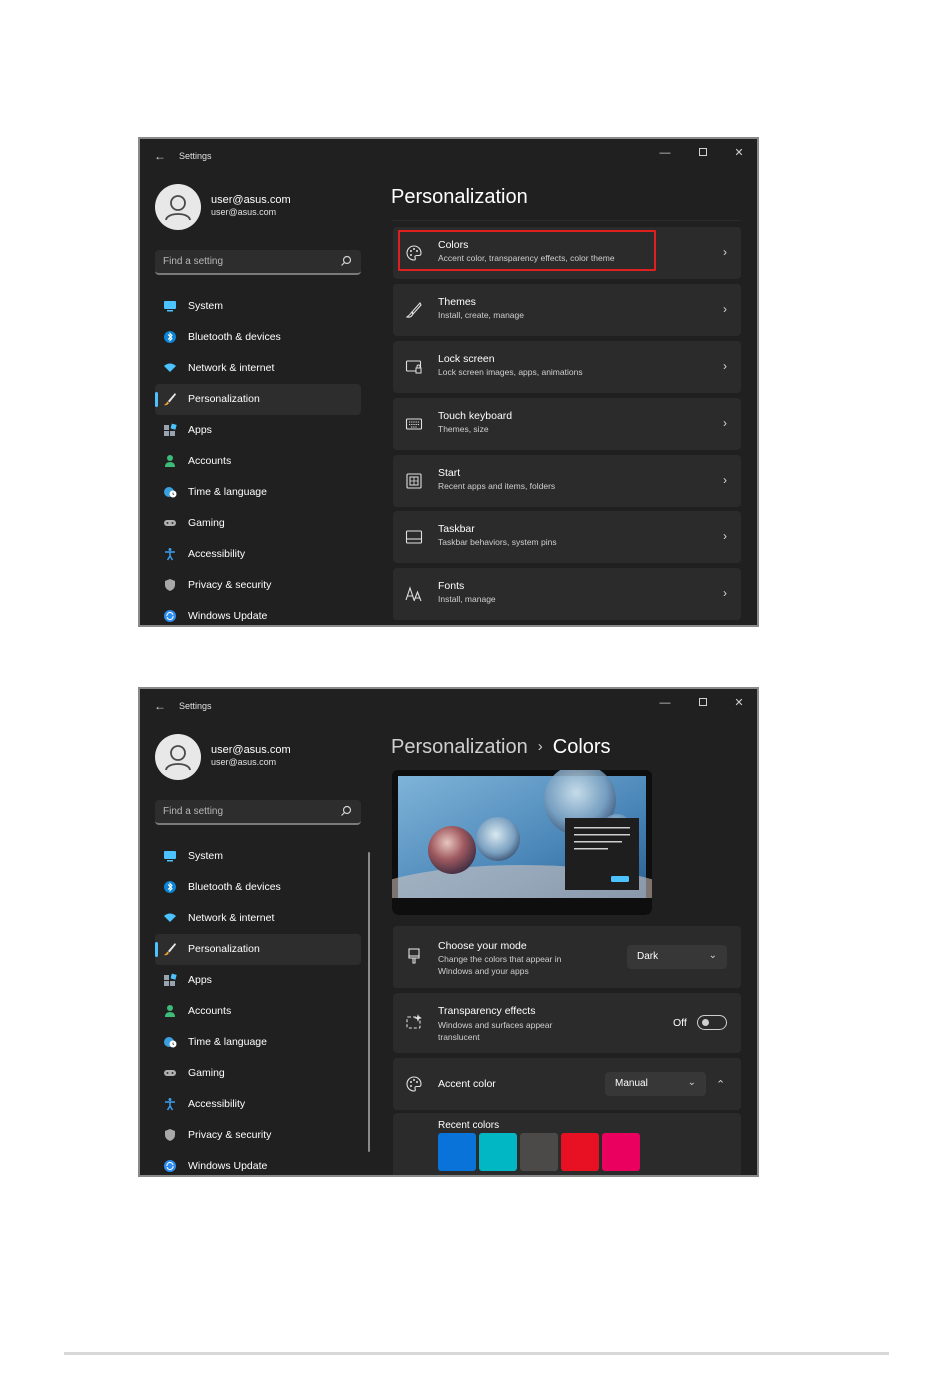 Image resolution: width=950 pixels, height=1392 pixels. I want to click on dropdown-value: Manual, so click(631, 1083).